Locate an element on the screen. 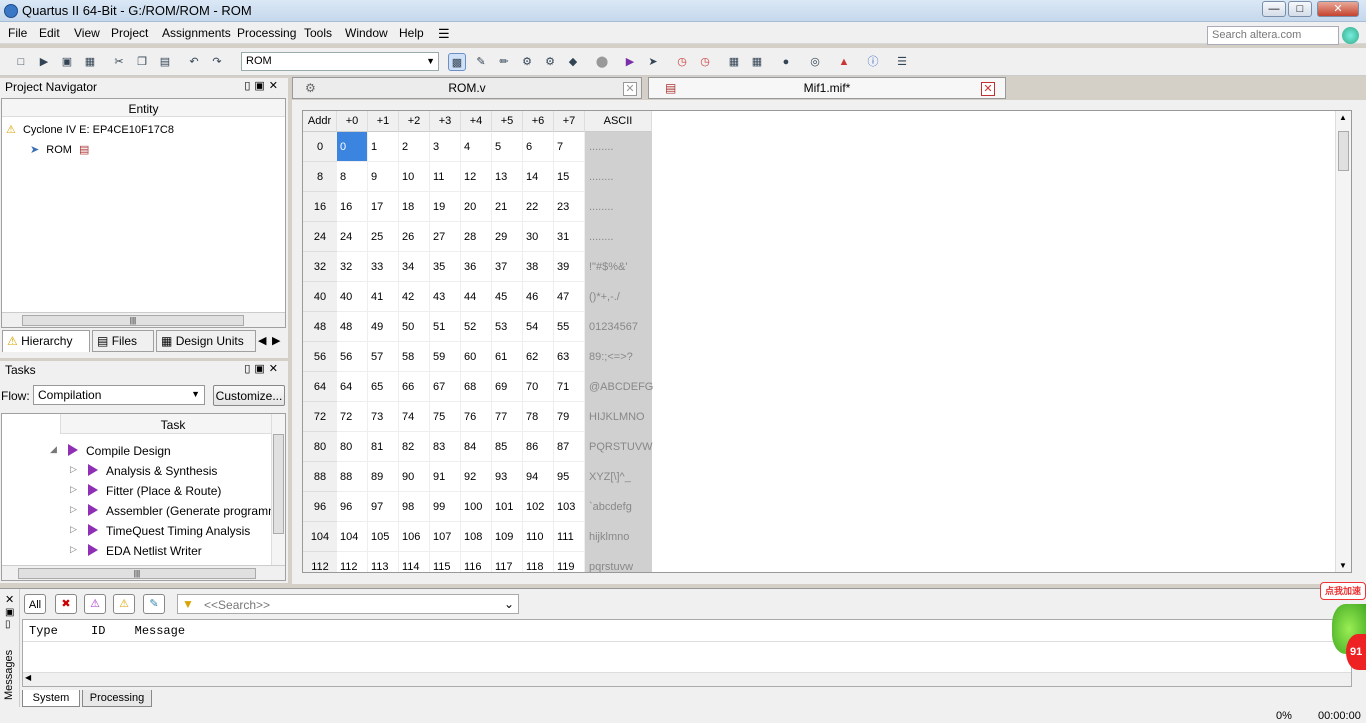 This screenshot has width=1366, height=723. memory-cell: 53 is located at coordinates (507, 327).